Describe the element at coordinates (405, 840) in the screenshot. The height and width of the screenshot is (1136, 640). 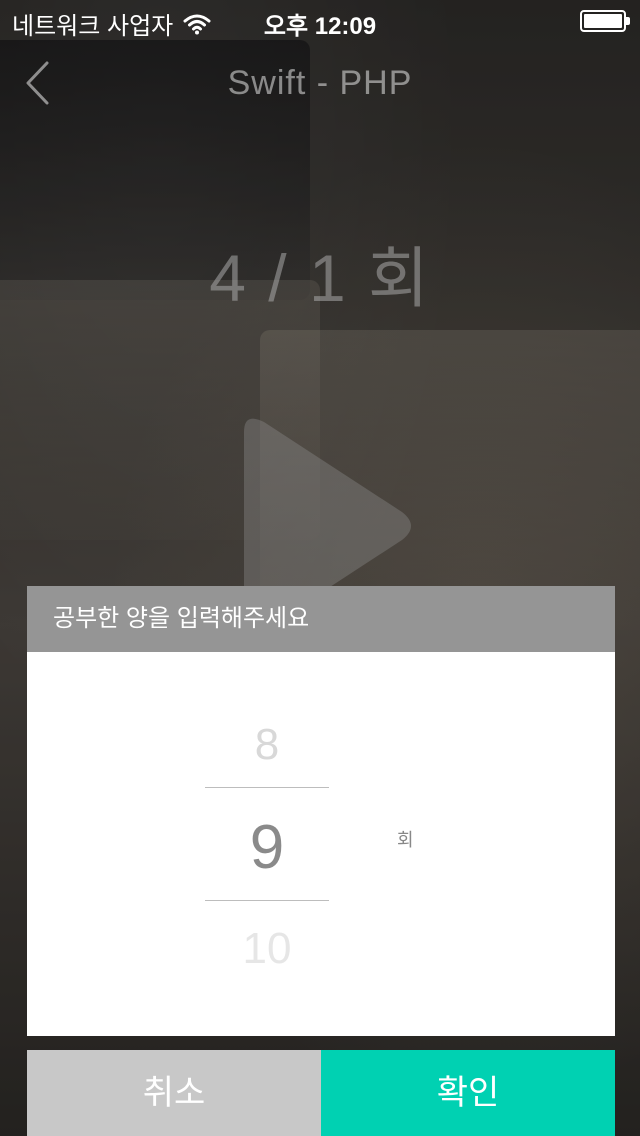
I see `picker-unit-label: 회` at that location.